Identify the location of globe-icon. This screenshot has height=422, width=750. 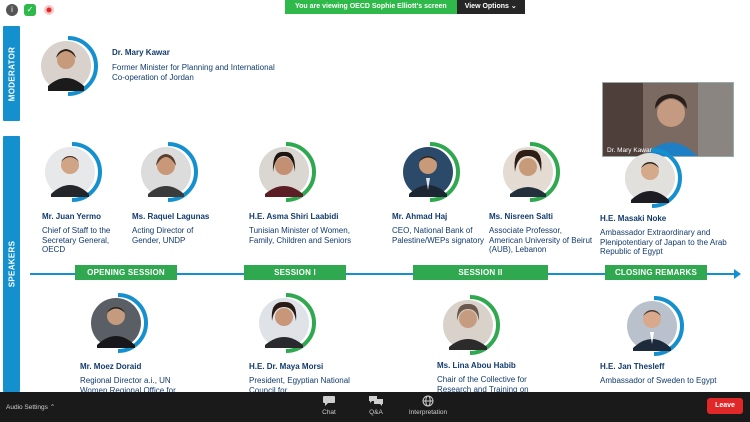
(428, 401).